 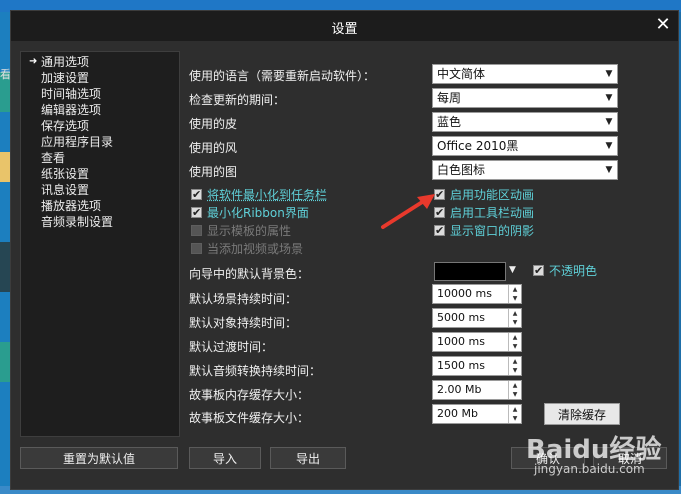 I want to click on watermark-logo: Baidu经验, so click(x=594, y=450).